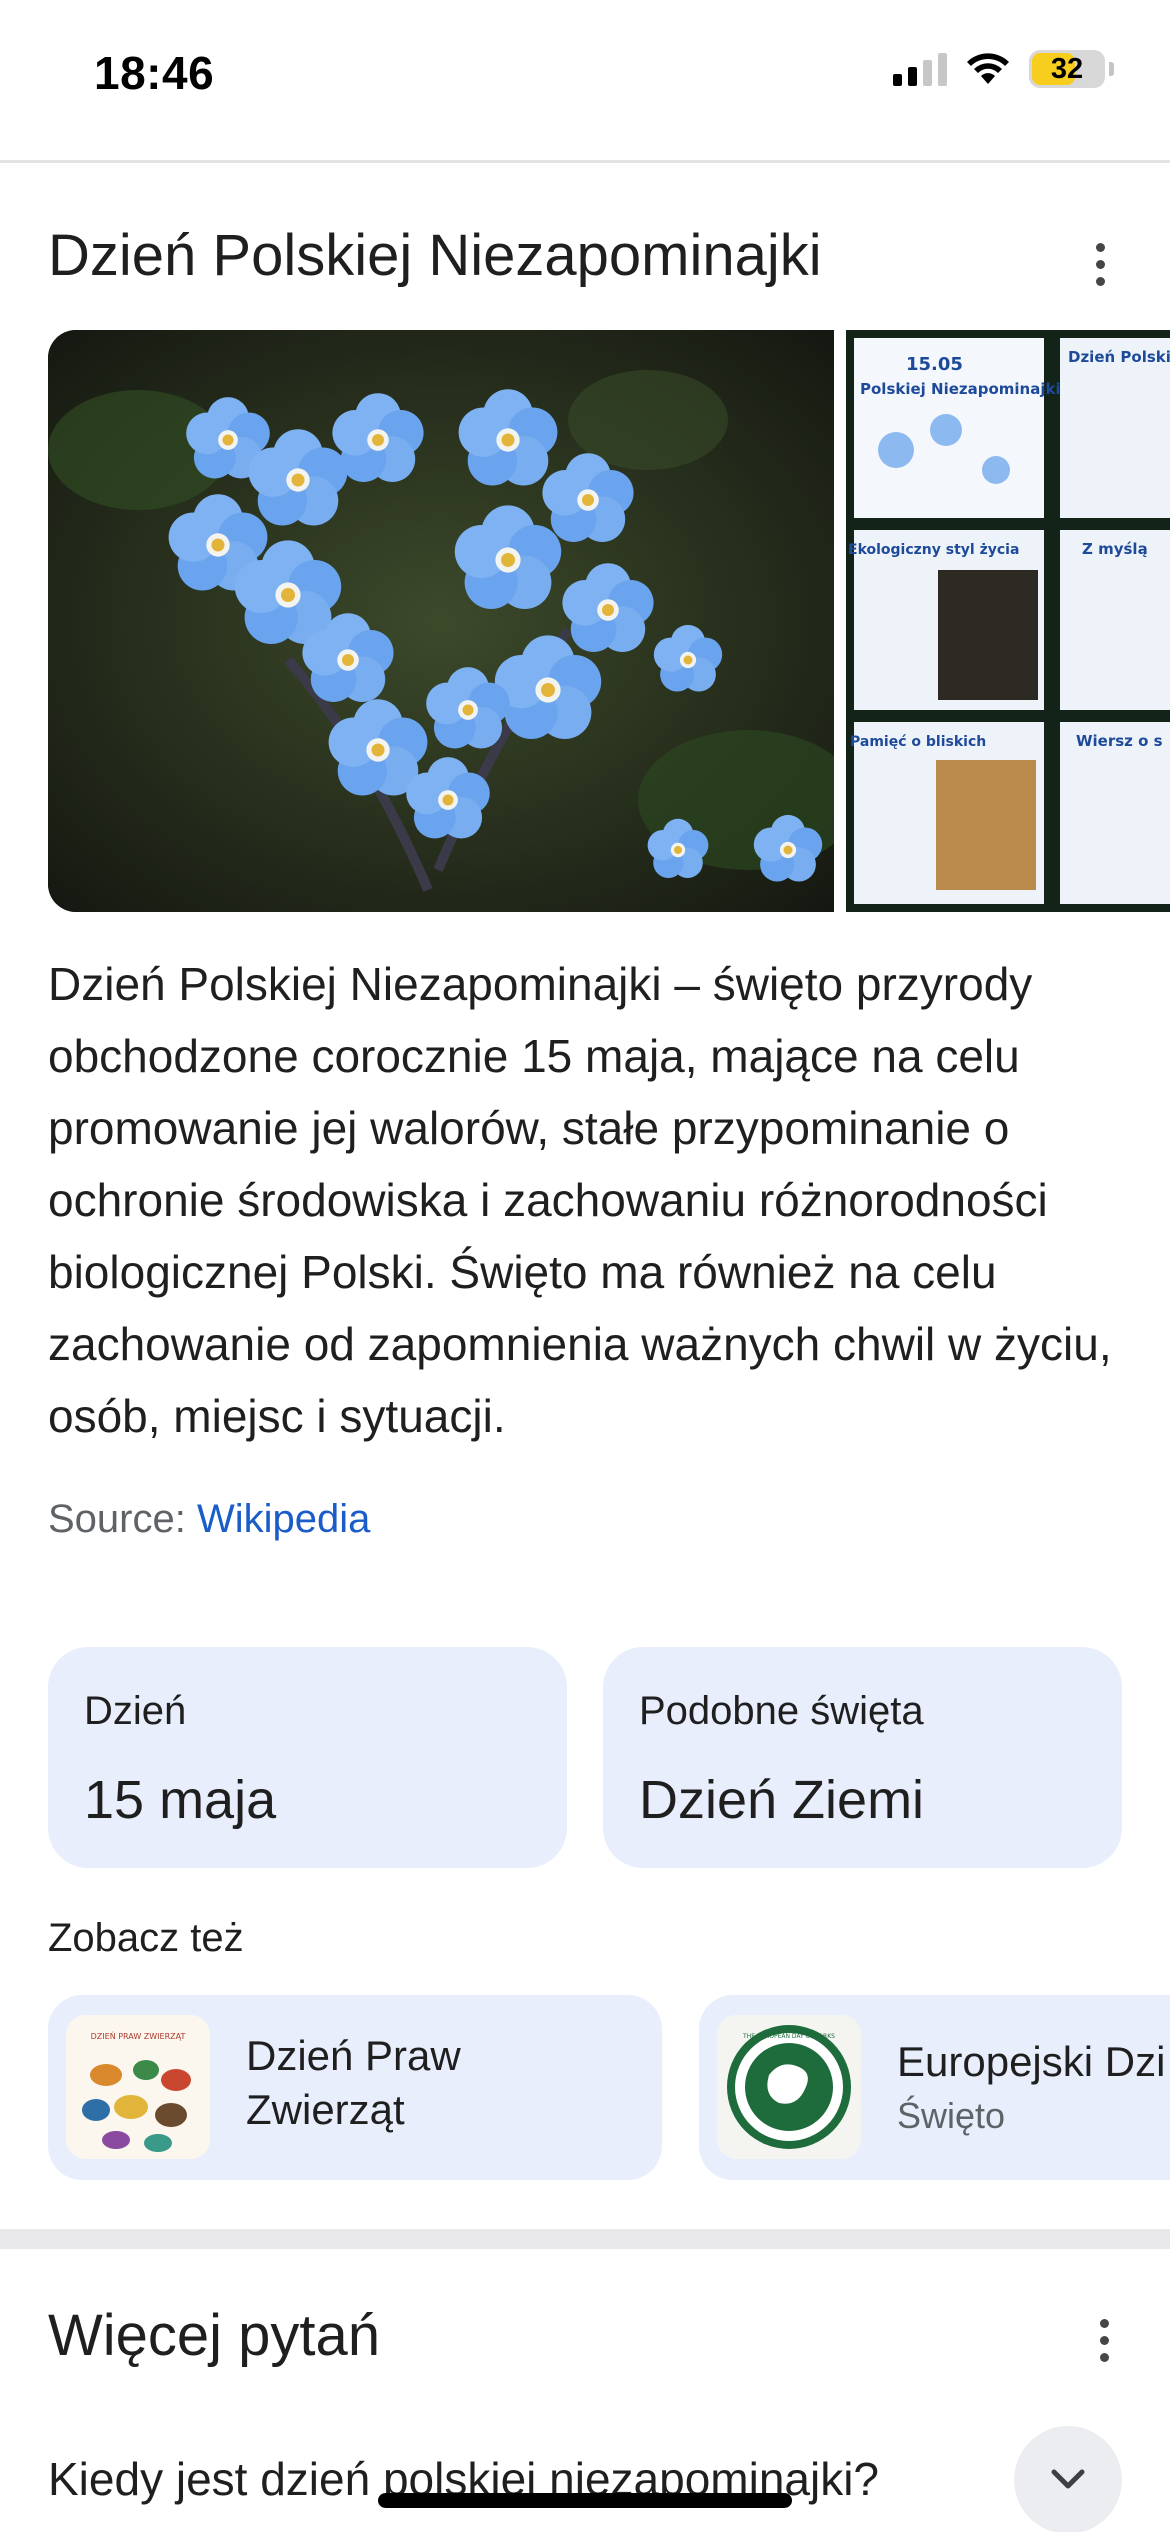 This screenshot has width=1170, height=2532. What do you see at coordinates (951, 2115) in the screenshot?
I see `see-also-subtitle: Święto` at bounding box center [951, 2115].